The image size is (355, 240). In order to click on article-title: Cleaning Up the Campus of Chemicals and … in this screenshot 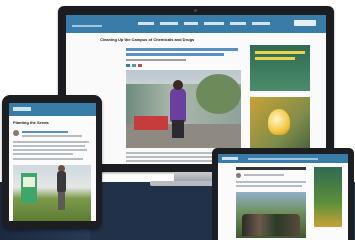, I will do `click(147, 39)`.